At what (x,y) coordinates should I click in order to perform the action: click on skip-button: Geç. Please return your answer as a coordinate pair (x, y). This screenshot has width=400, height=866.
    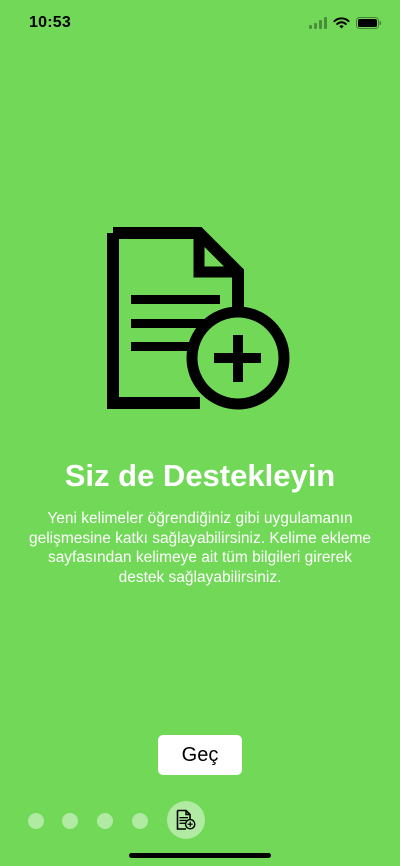
    Looking at the image, I should click on (200, 755).